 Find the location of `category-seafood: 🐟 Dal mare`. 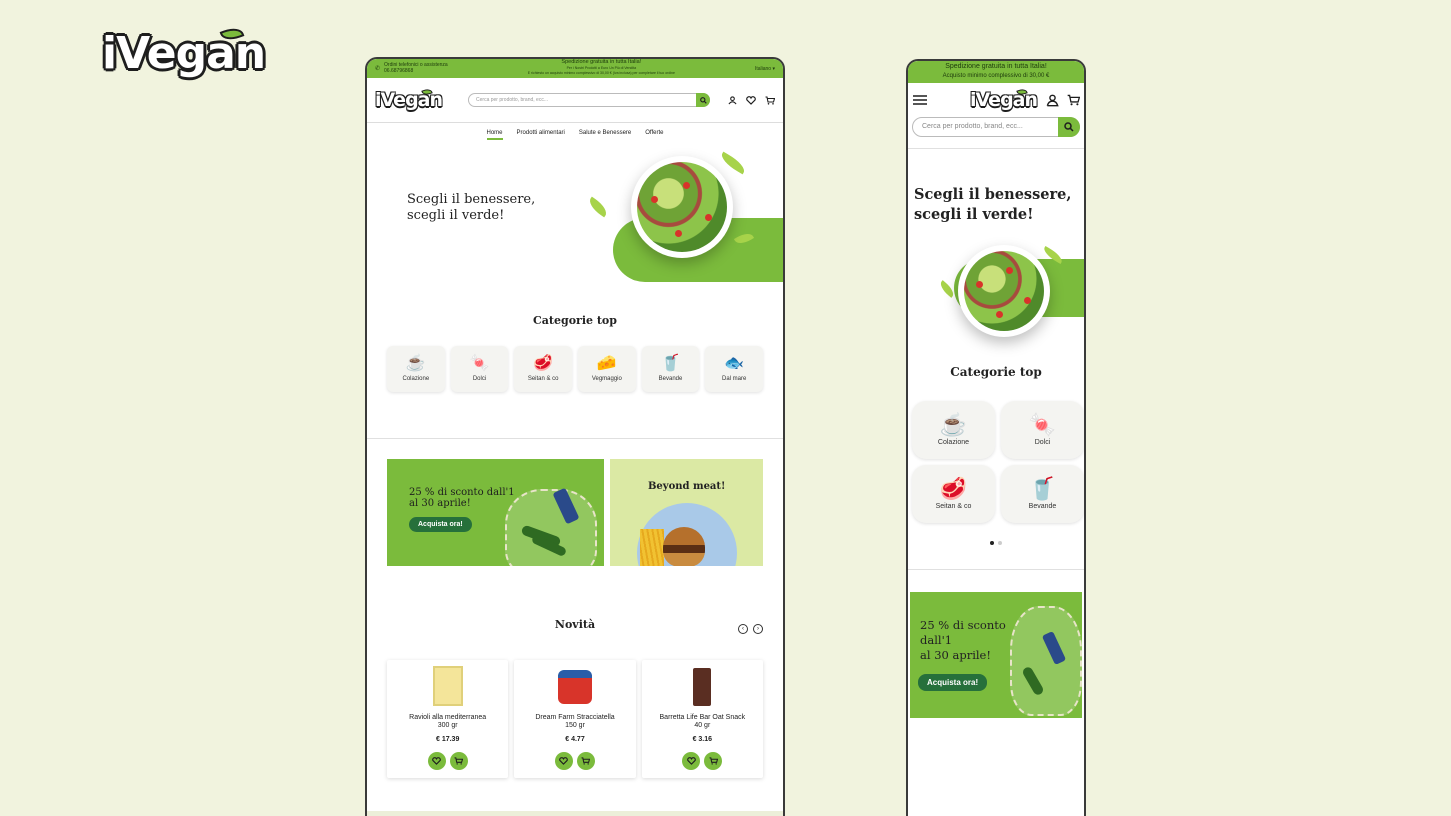

category-seafood: 🐟 Dal mare is located at coordinates (734, 369).